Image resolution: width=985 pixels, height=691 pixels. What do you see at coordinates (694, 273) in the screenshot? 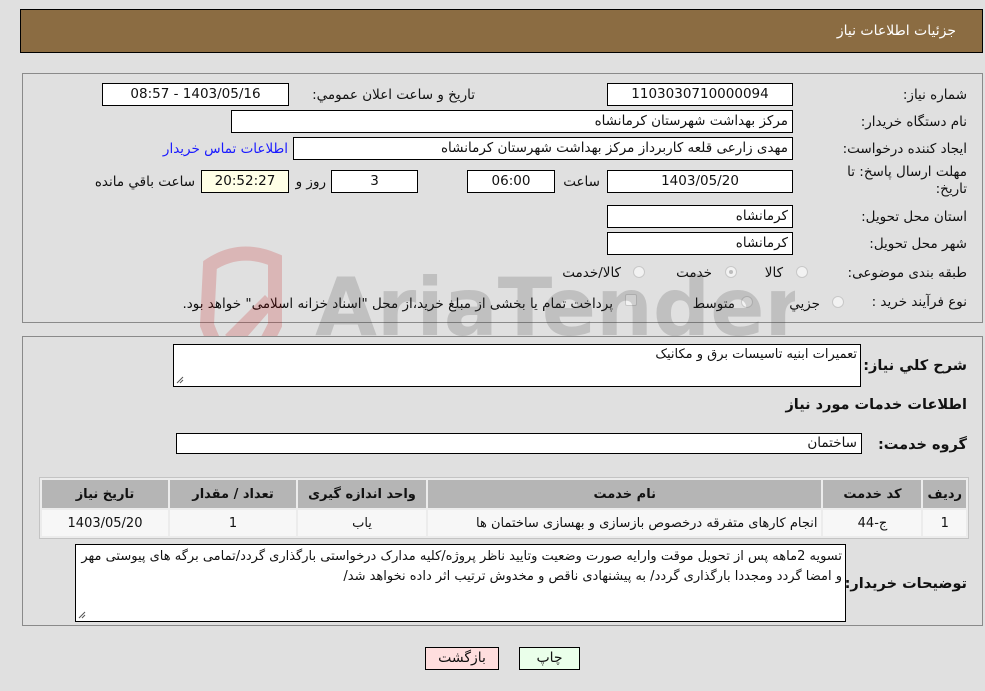
I see `category-option-service: خدمت` at bounding box center [694, 273].